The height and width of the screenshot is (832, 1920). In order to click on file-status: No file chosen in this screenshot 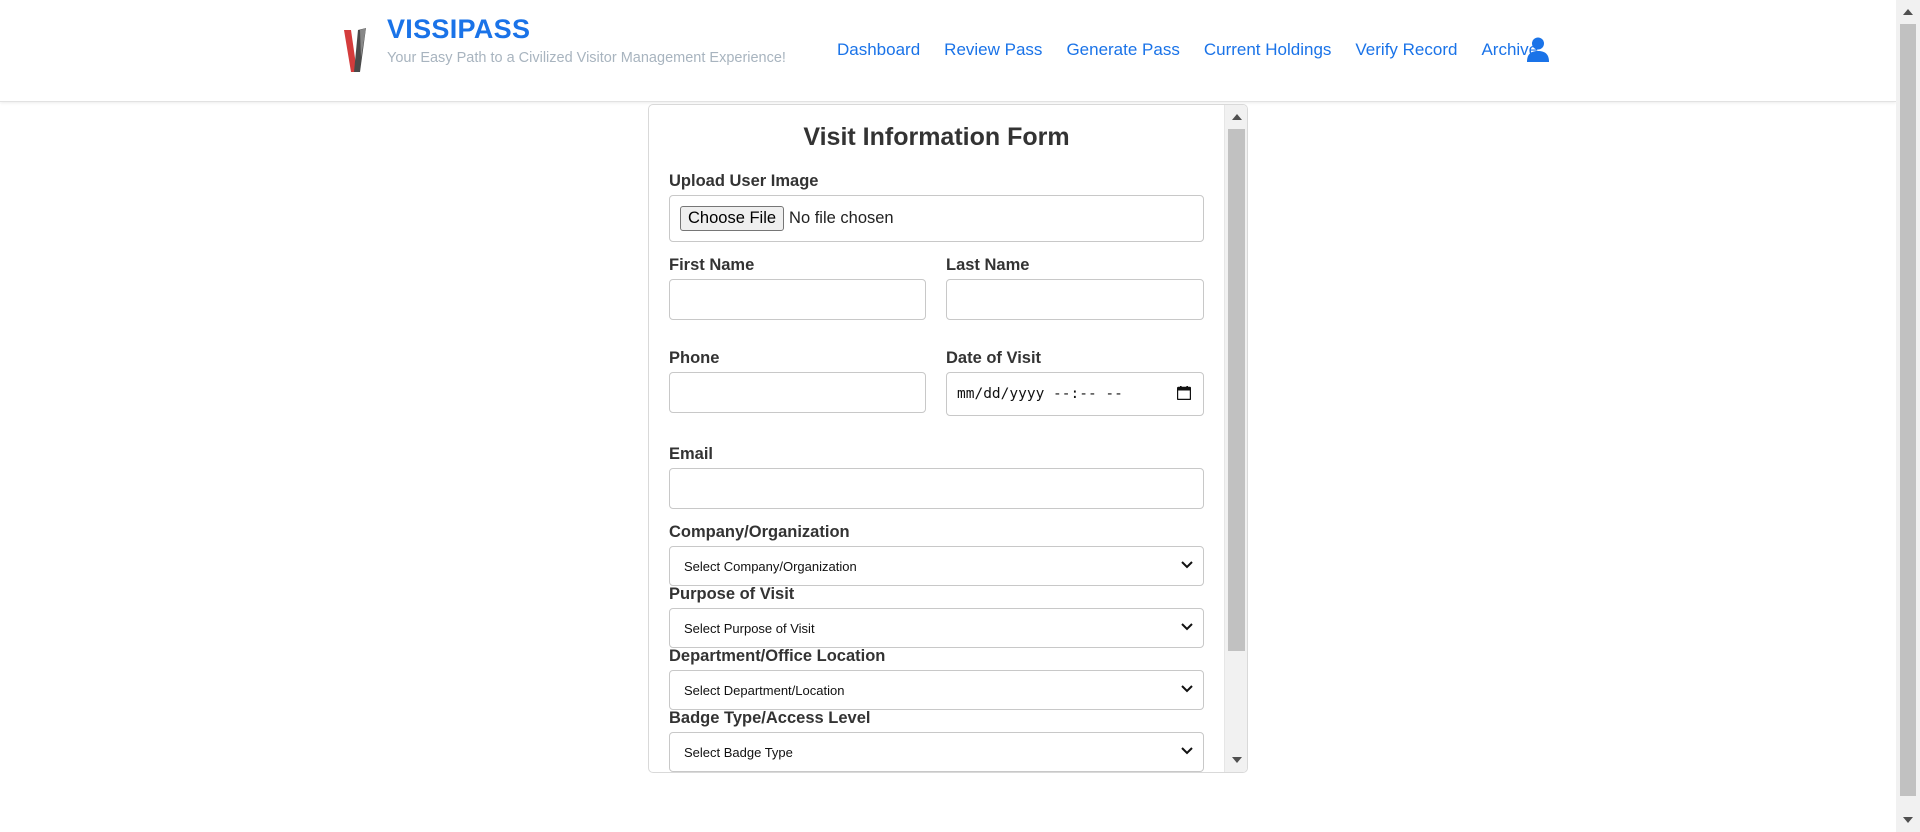, I will do `click(841, 218)`.